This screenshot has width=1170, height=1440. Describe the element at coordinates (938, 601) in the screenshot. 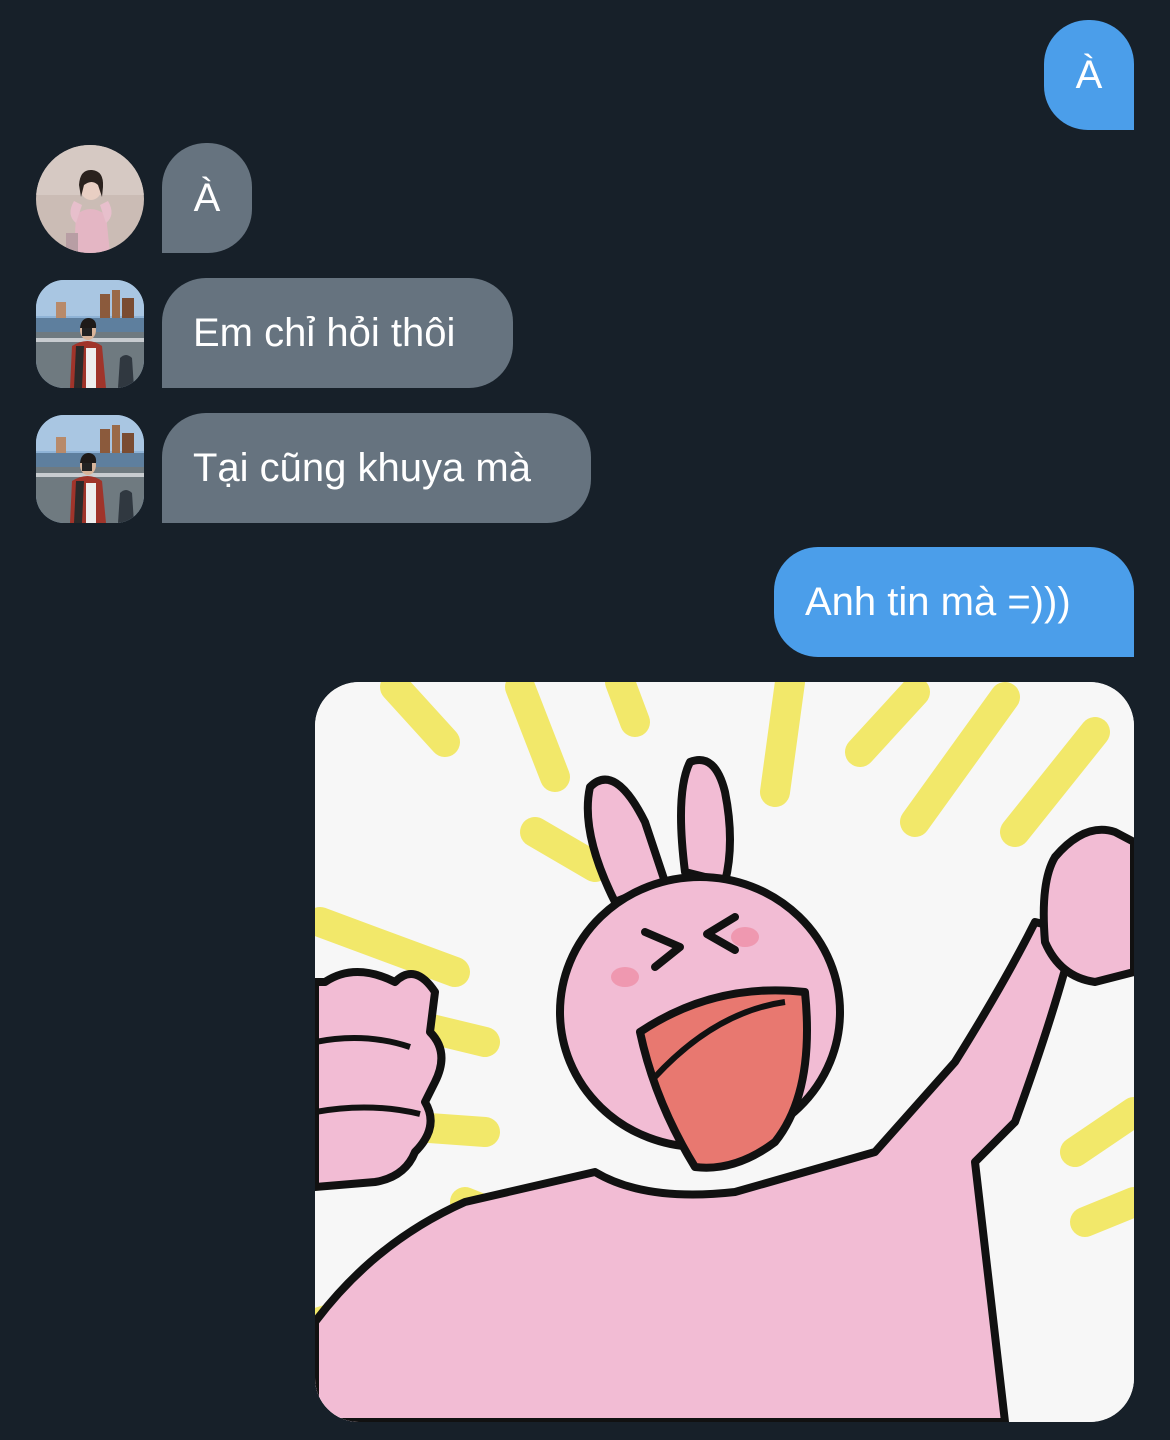

I see `message-text: Anh tin mà =)))` at that location.